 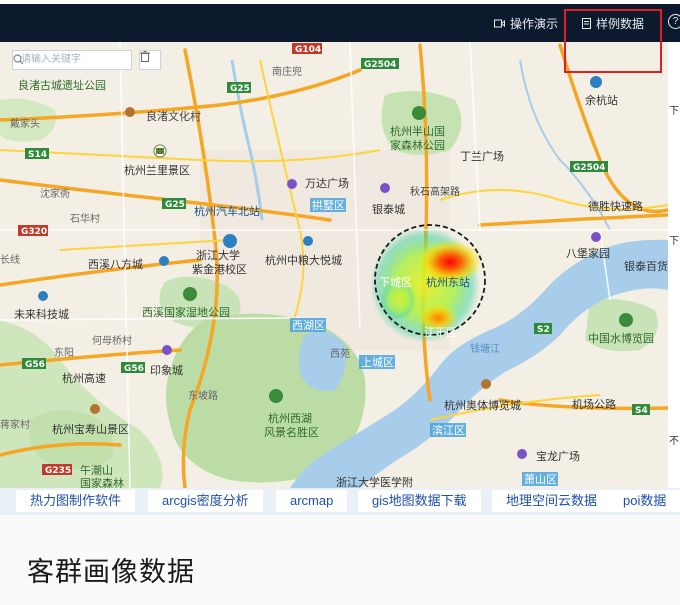 I want to click on map-label: 南庄兜, so click(x=287, y=71).